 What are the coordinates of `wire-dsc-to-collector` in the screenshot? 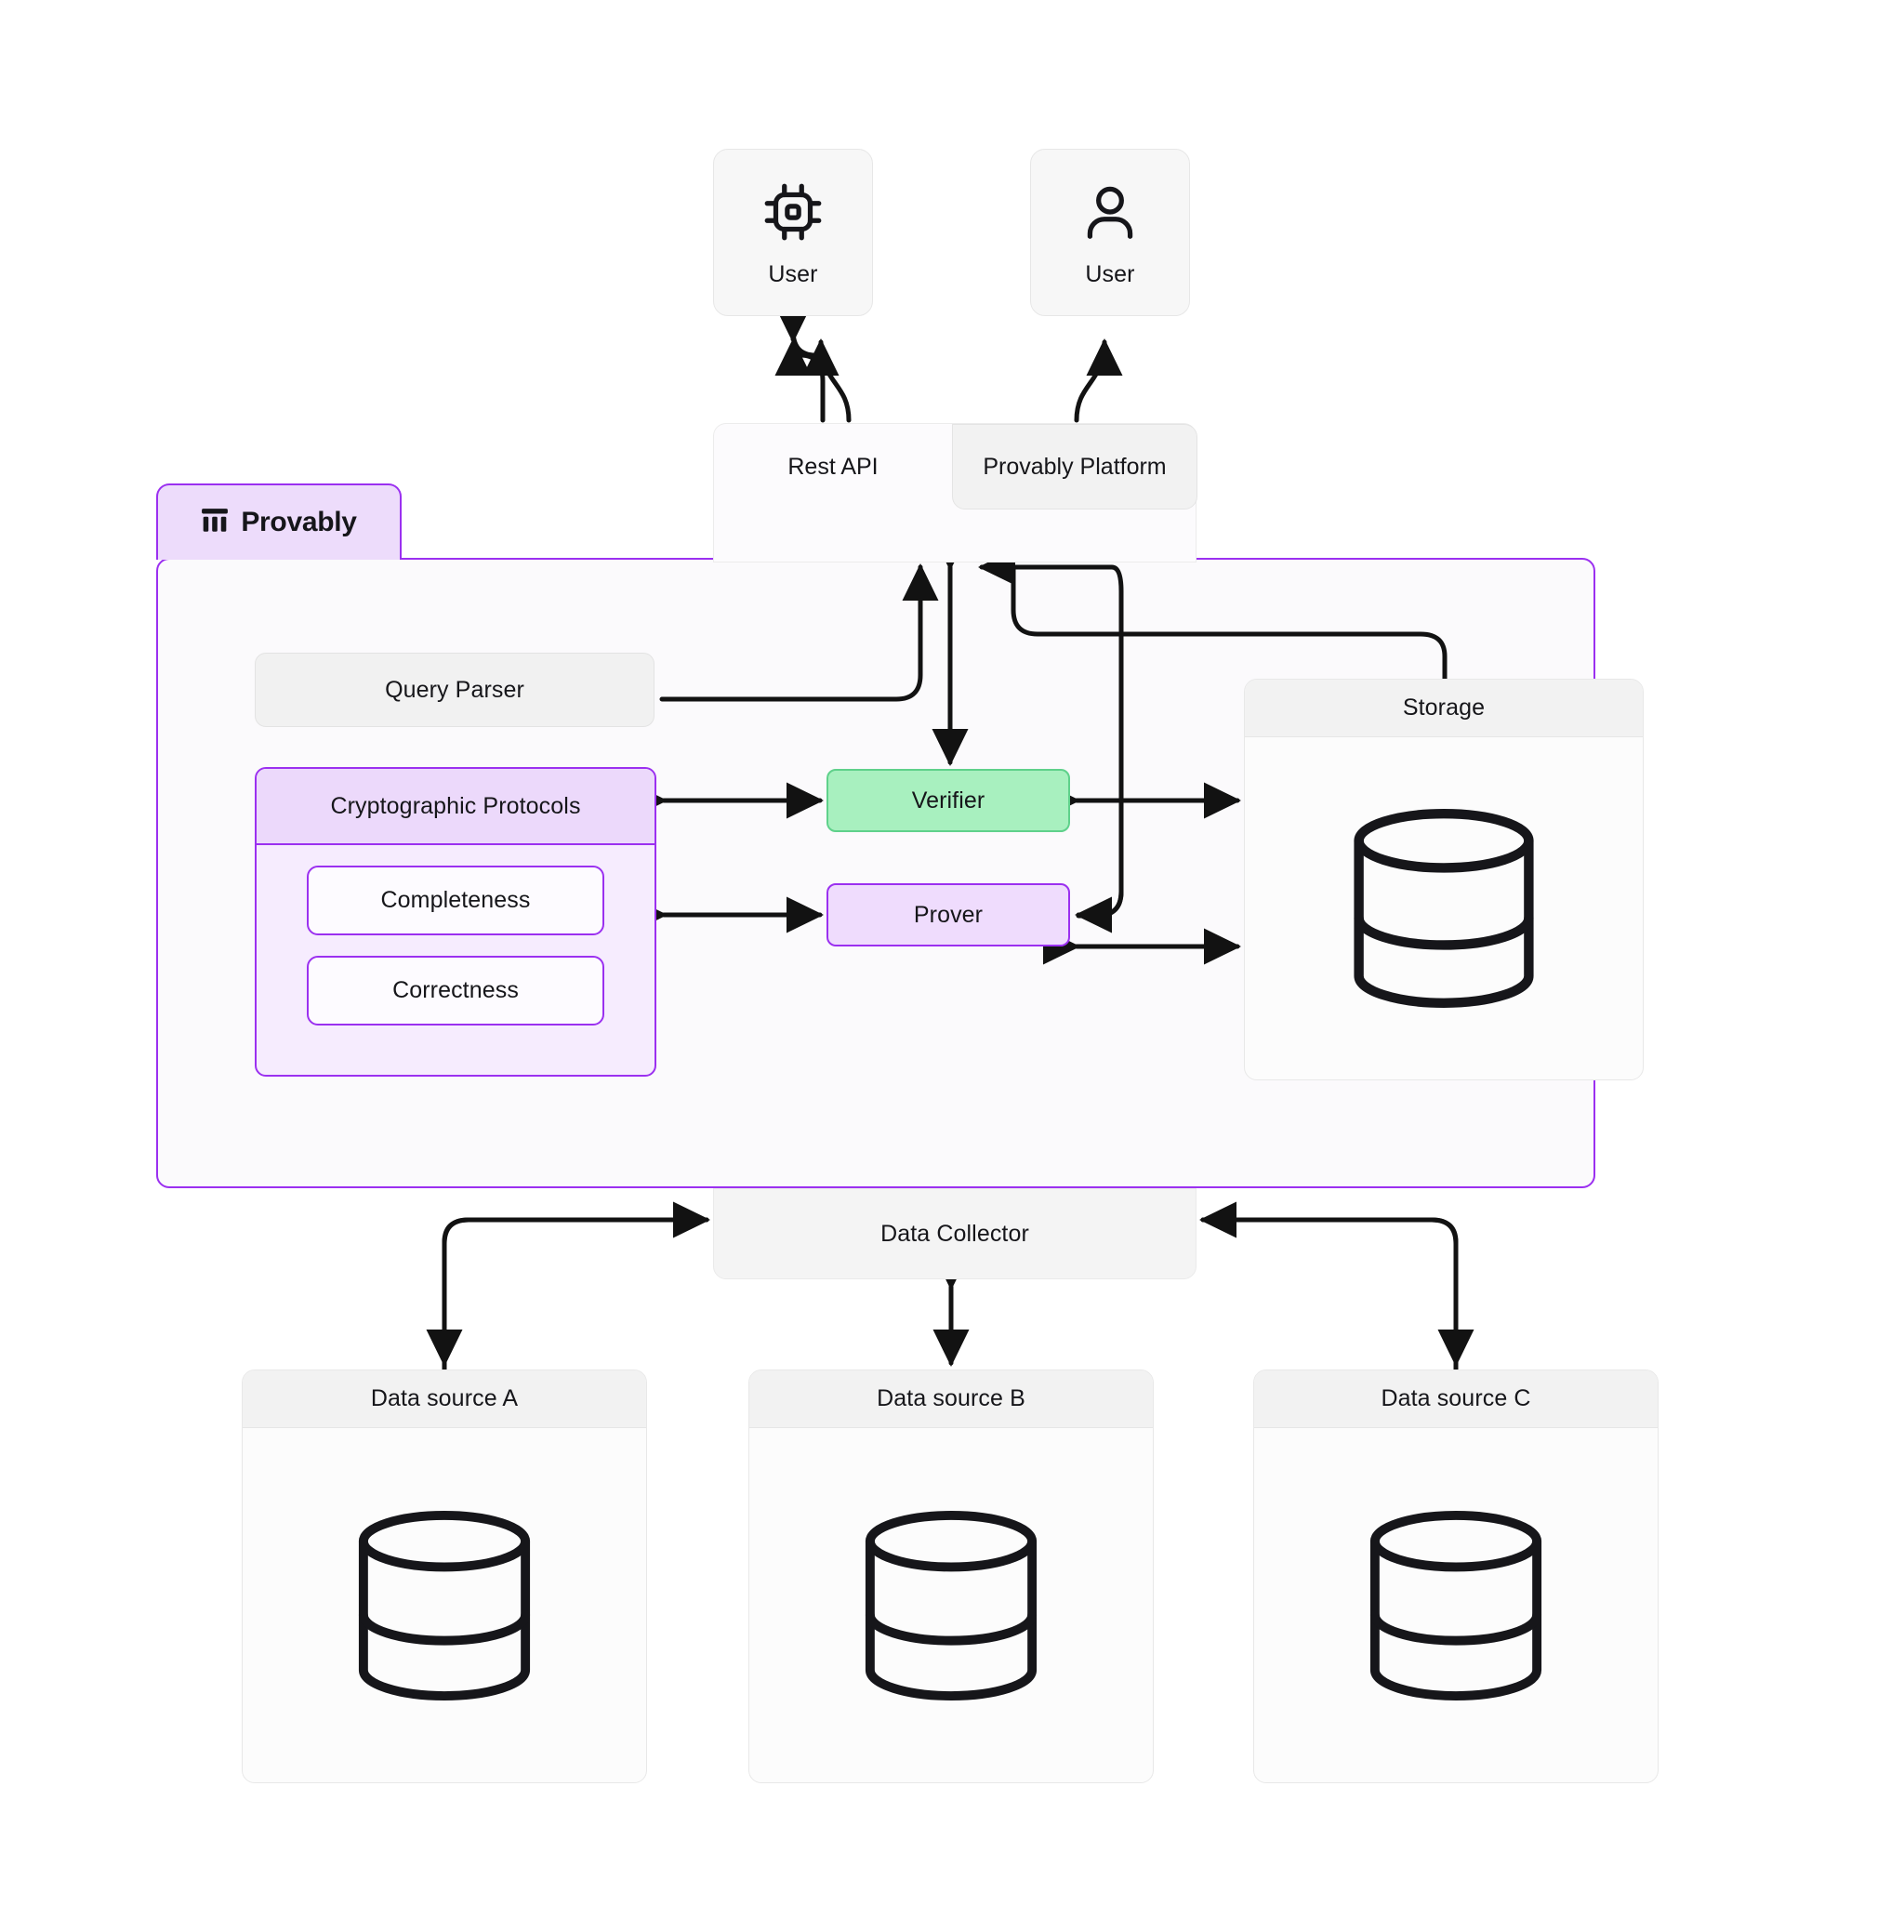 It's located at (1328, 1287).